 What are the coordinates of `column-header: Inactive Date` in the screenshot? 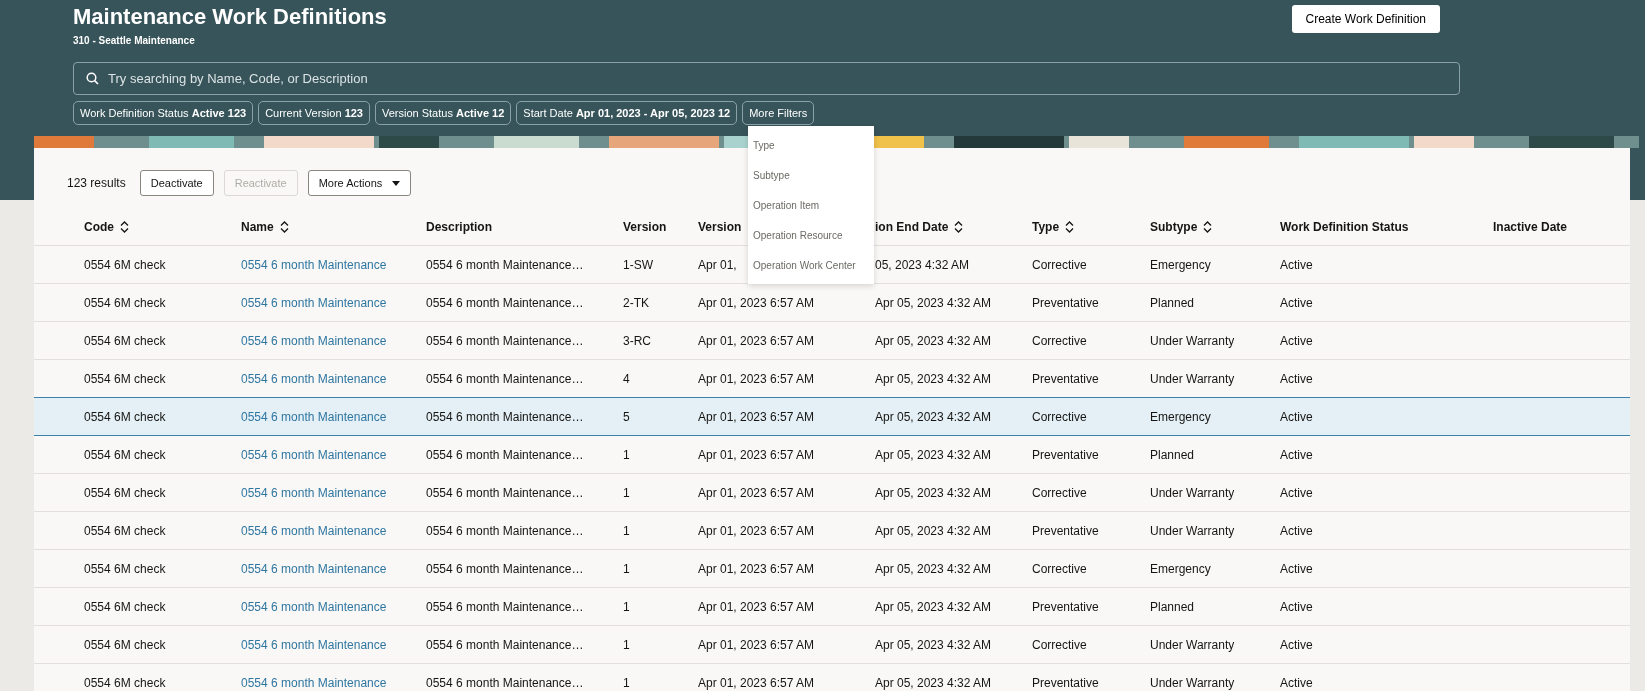 It's located at (1530, 226).